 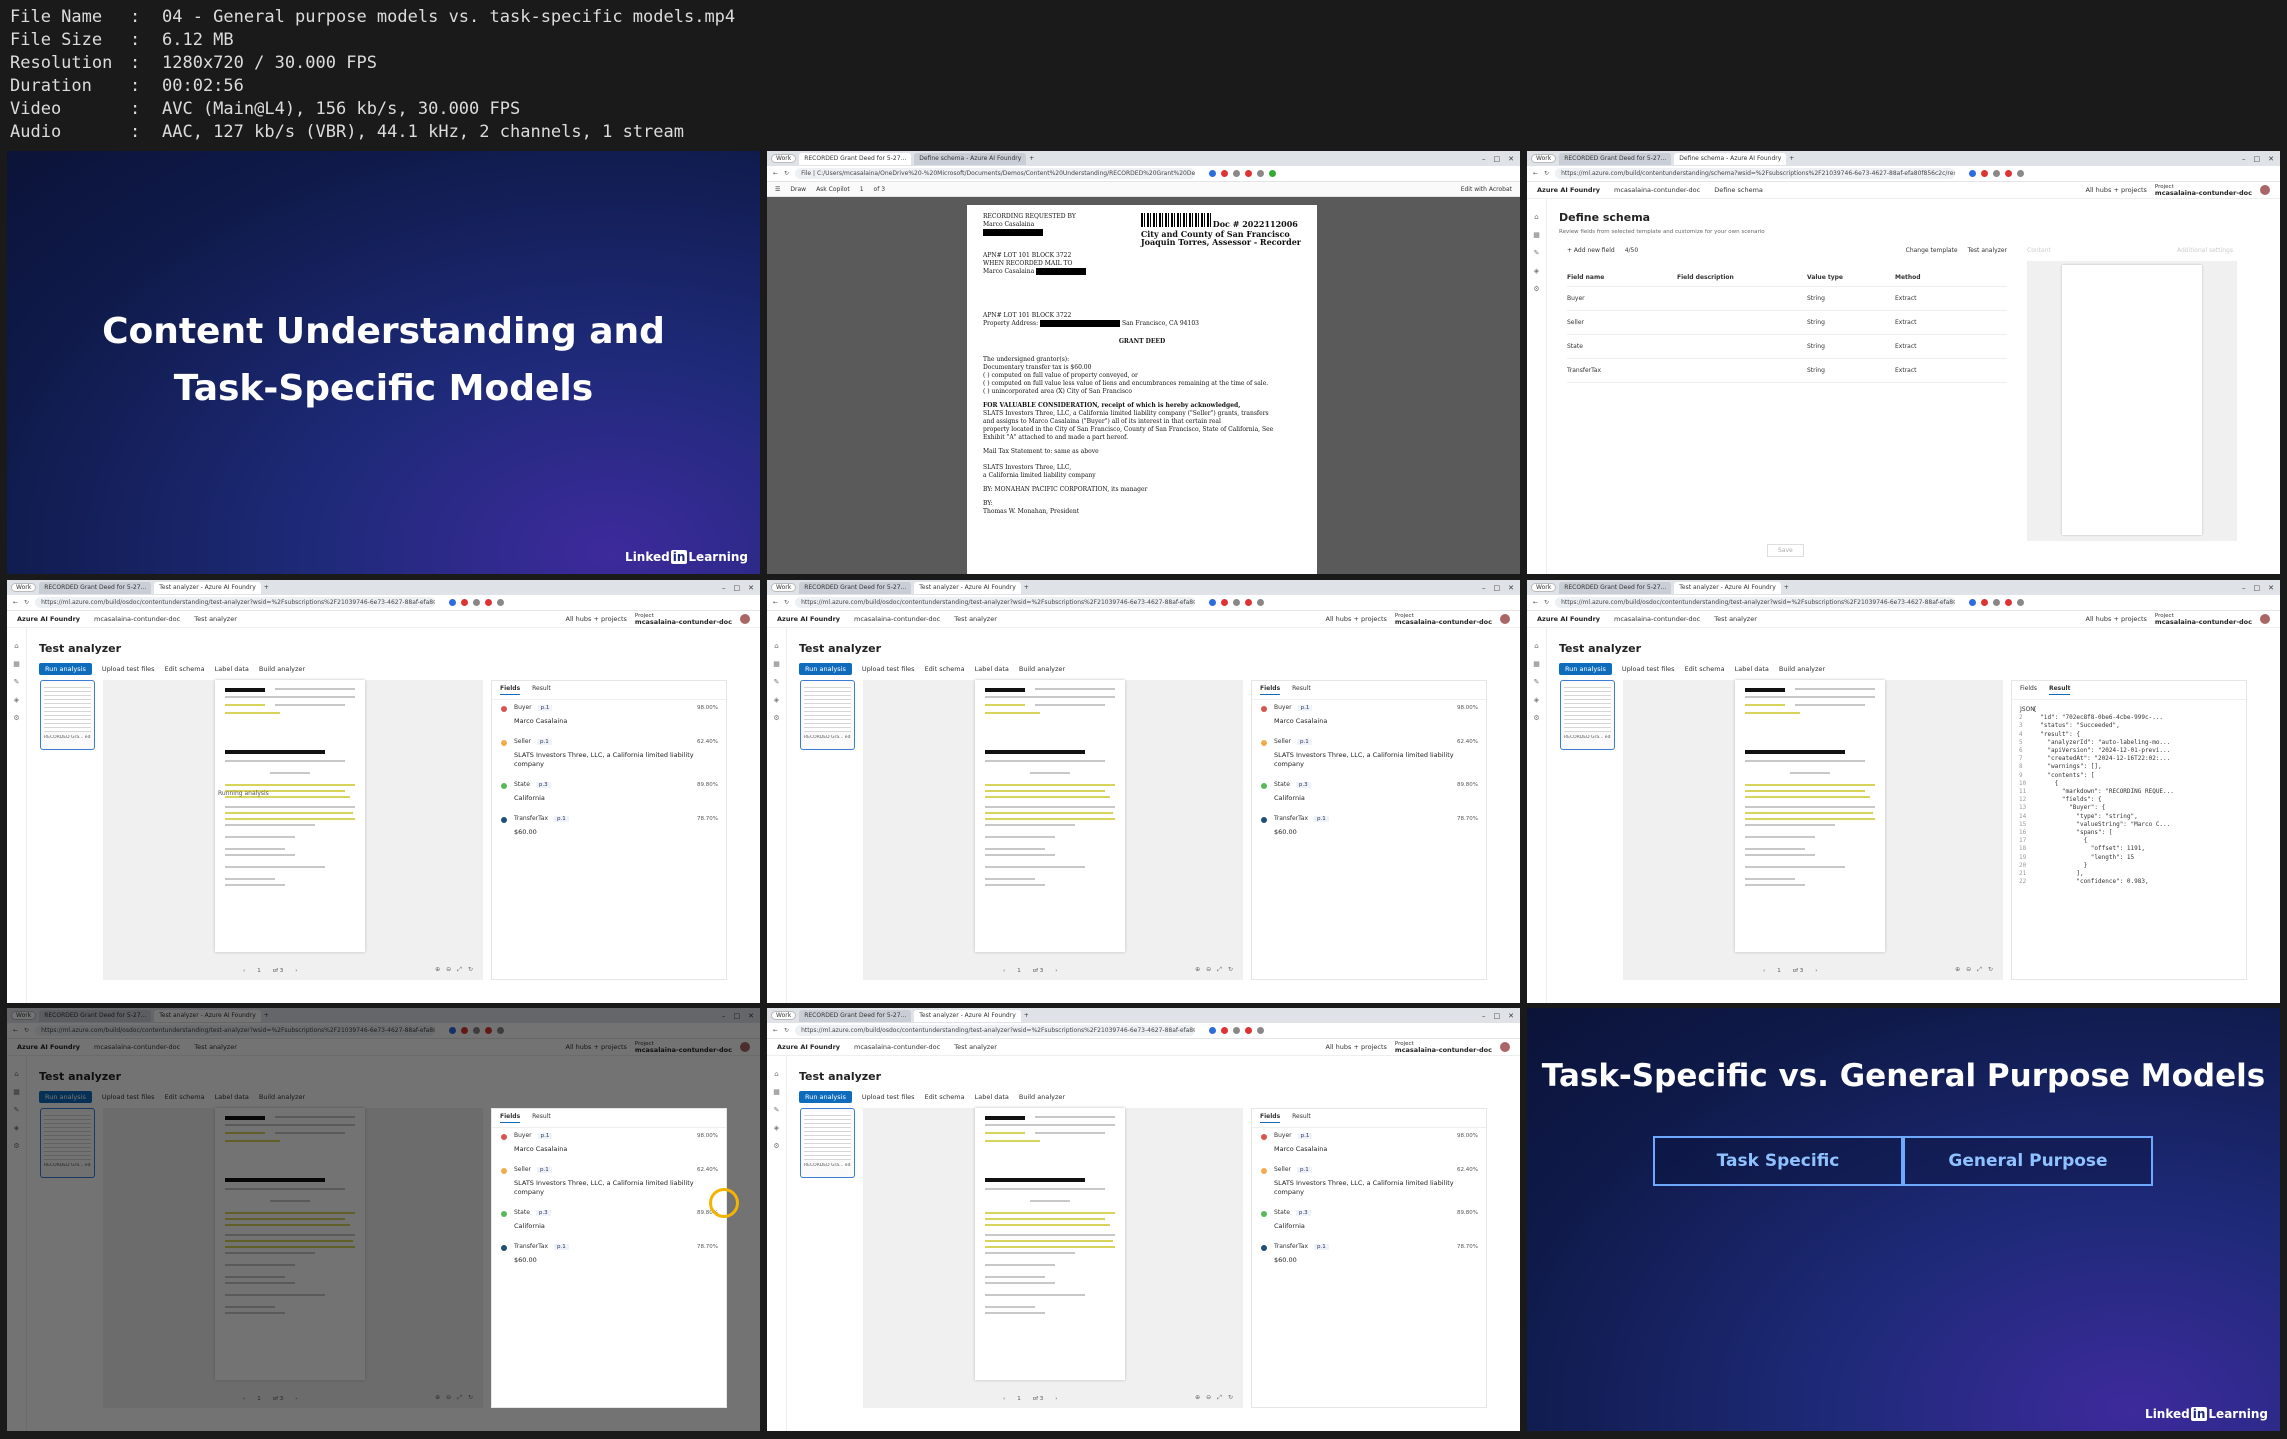 I want to click on change-template-button: Change template, so click(x=1932, y=250).